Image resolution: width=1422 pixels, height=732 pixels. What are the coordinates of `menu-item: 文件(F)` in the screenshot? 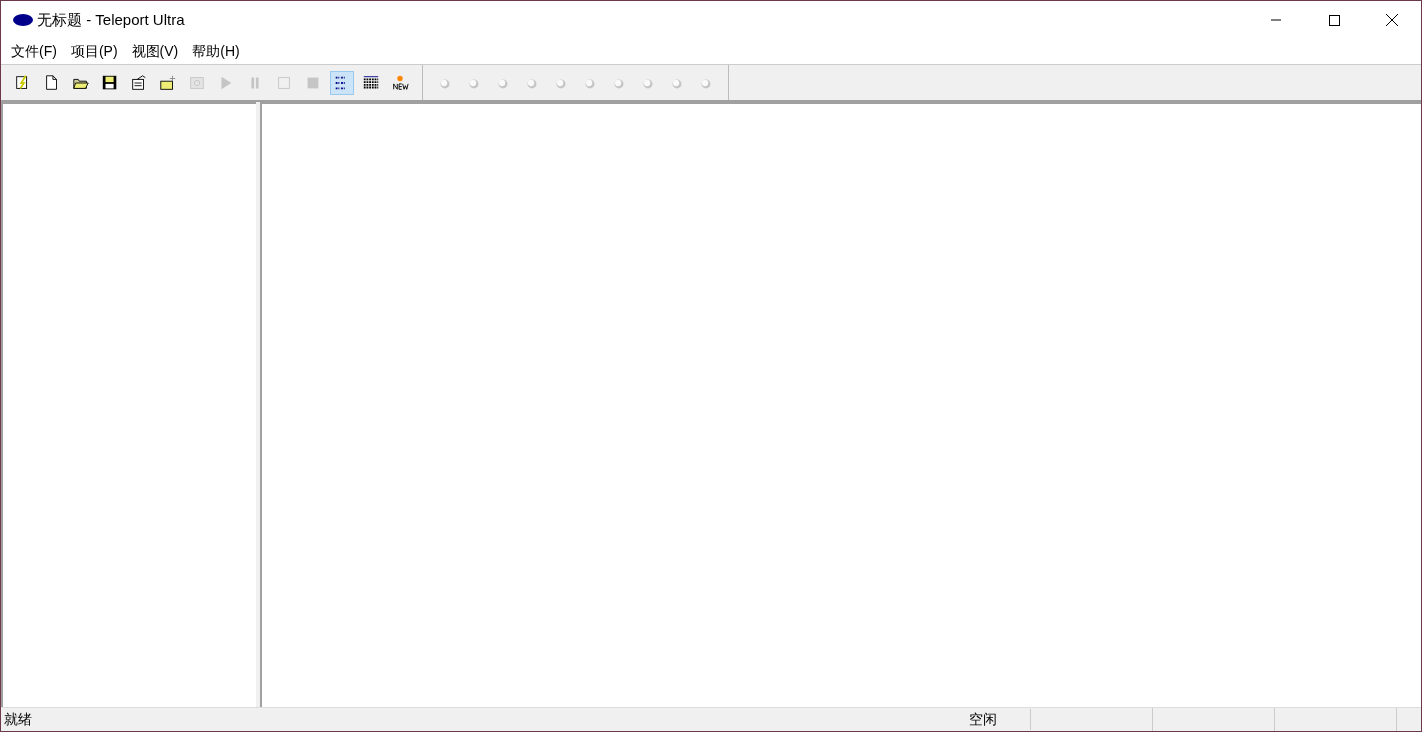 It's located at (34, 51).